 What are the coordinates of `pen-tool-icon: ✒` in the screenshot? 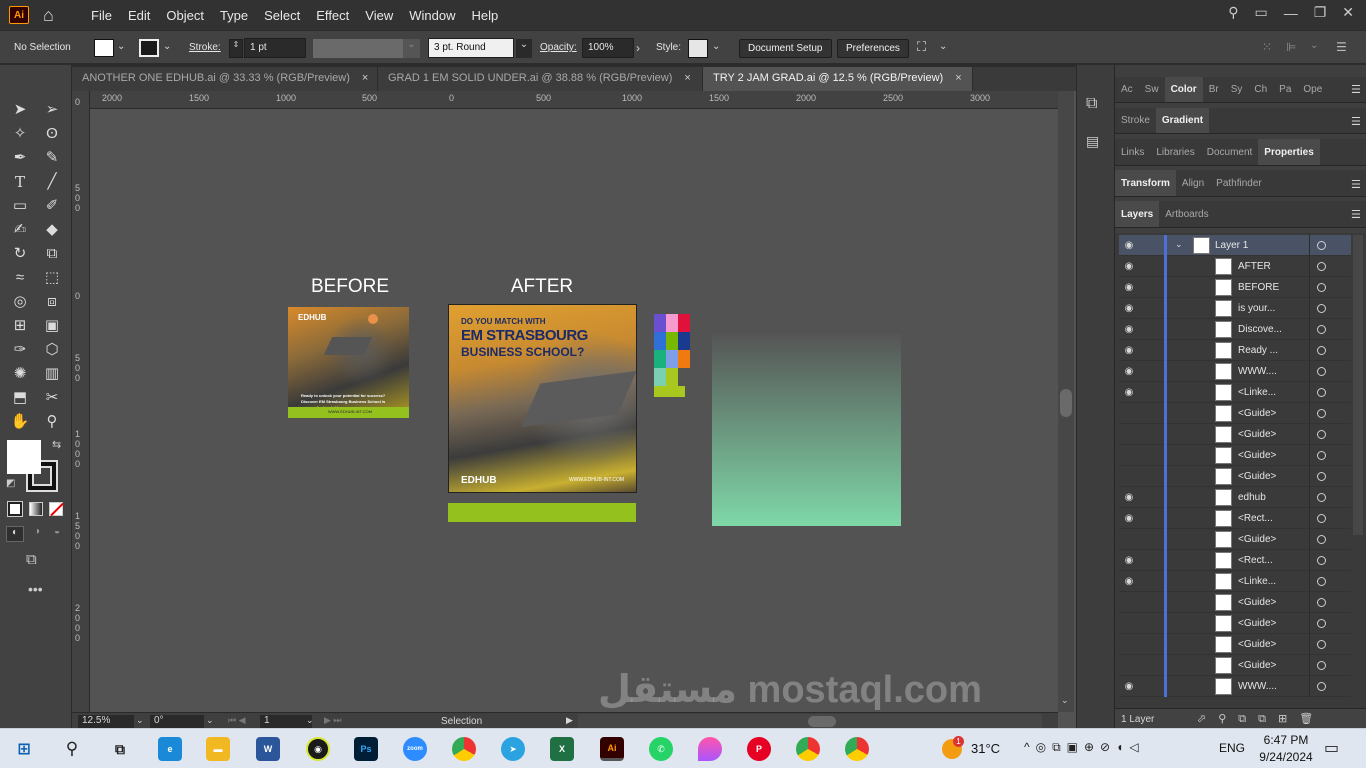 It's located at (20, 158).